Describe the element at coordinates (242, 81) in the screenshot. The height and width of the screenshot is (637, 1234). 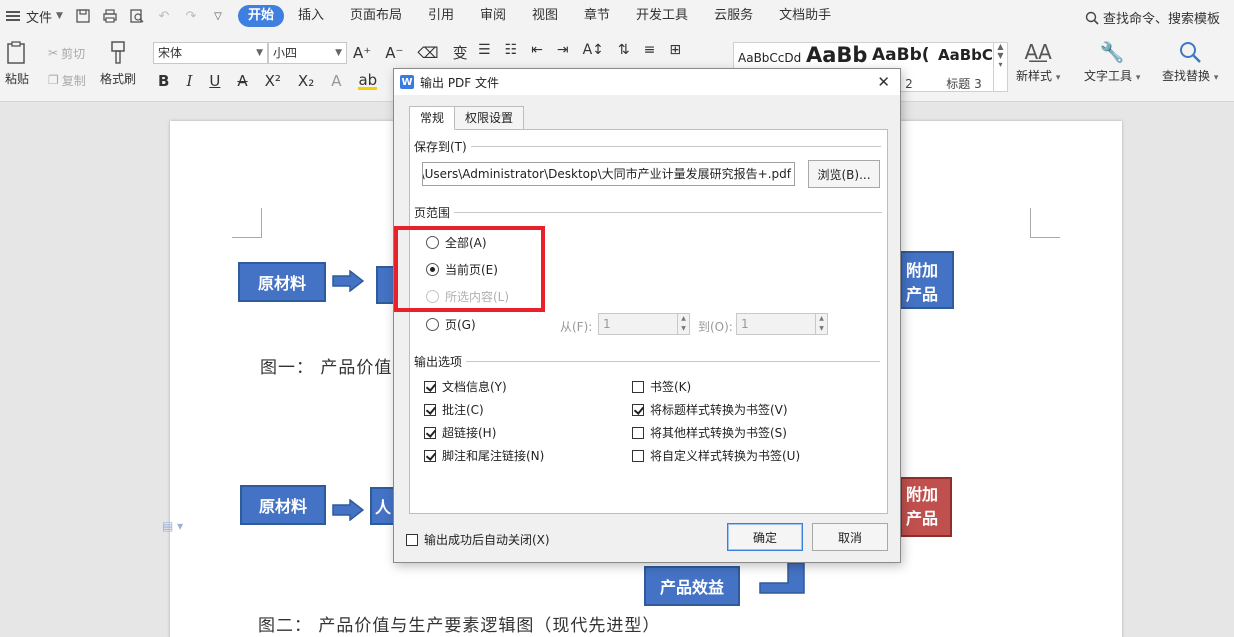
I see `strikethrough-icon: A` at that location.